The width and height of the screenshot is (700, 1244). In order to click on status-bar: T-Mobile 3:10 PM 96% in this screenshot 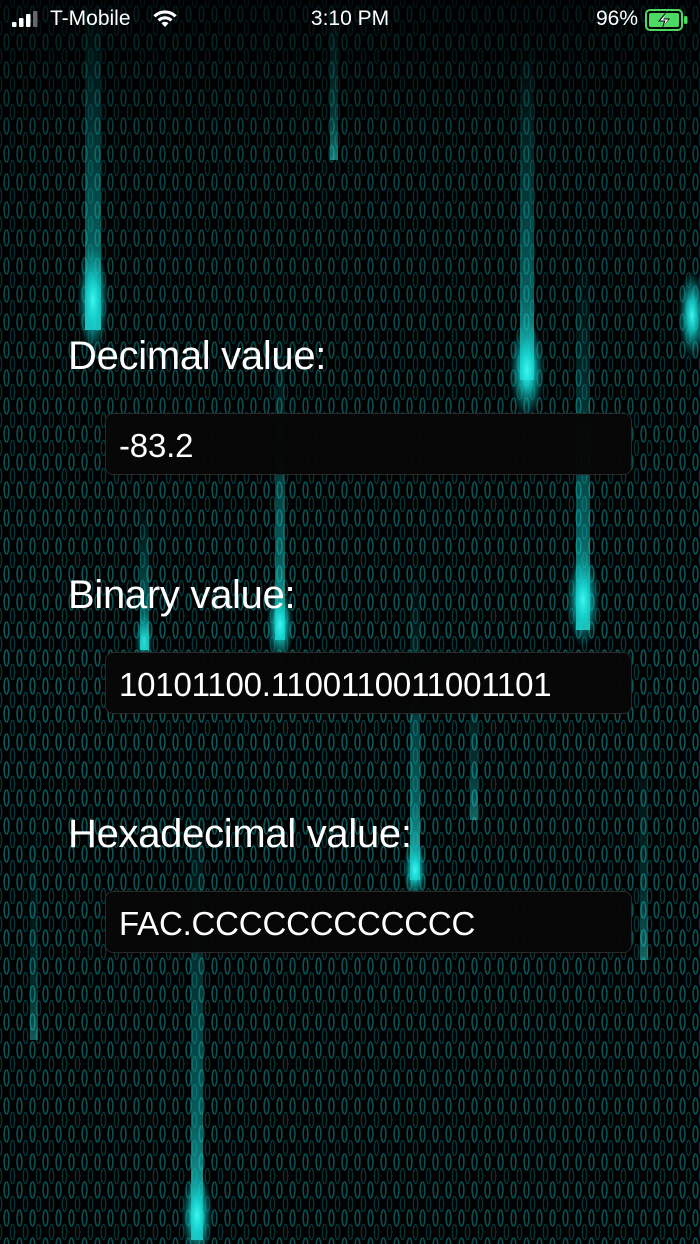, I will do `click(350, 20)`.